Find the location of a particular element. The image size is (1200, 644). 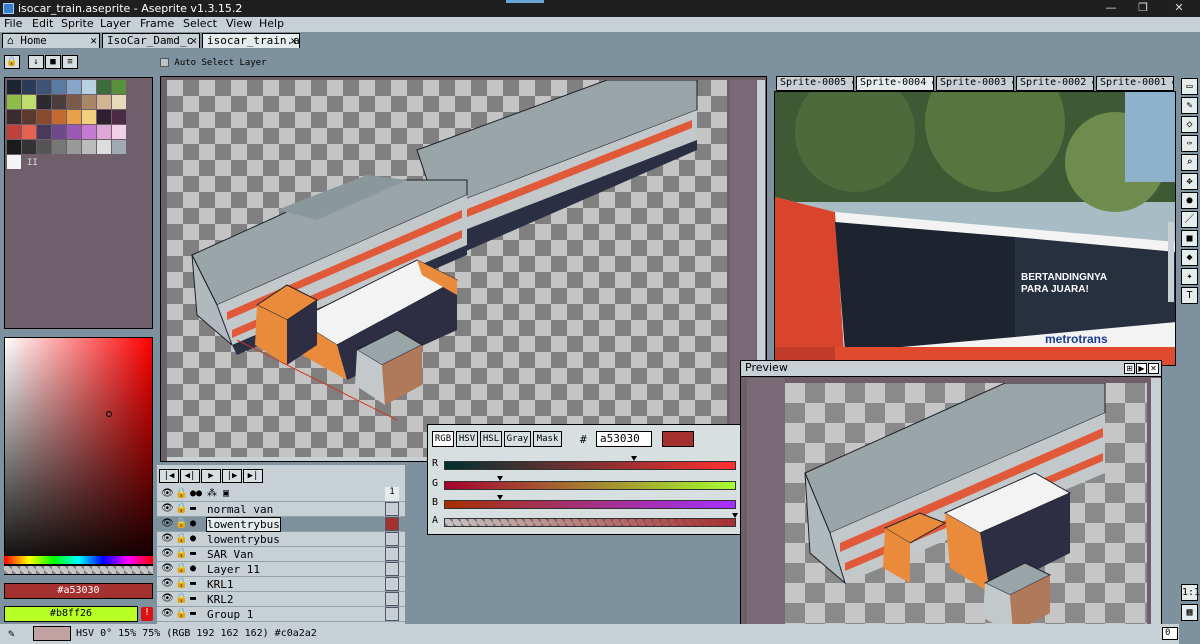

g-thumb-icon is located at coordinates (500, 478).